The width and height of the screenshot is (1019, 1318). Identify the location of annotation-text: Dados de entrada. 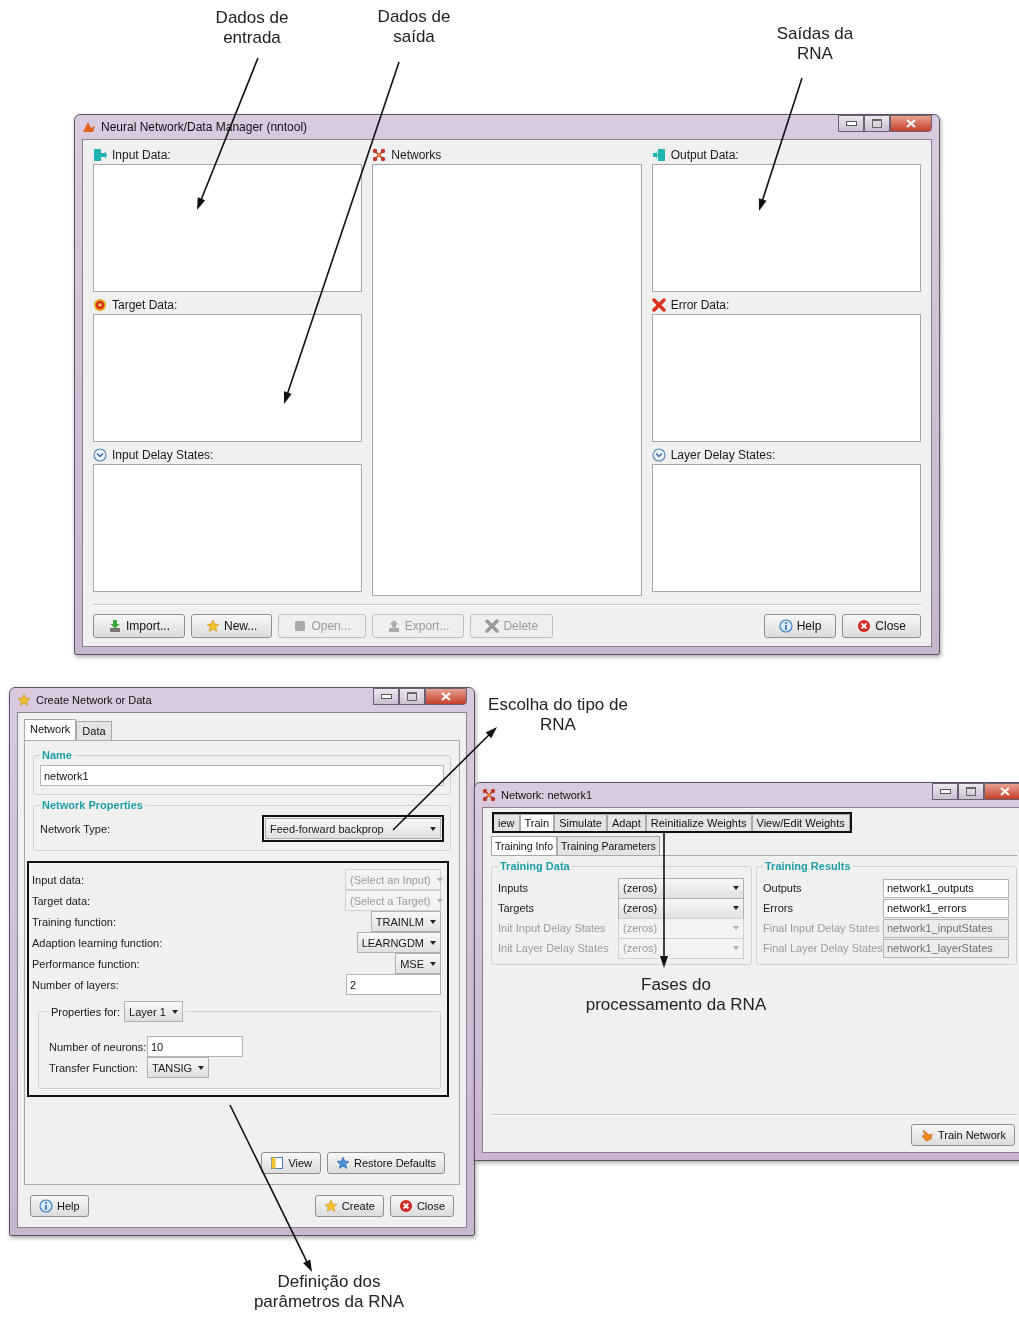
(252, 28).